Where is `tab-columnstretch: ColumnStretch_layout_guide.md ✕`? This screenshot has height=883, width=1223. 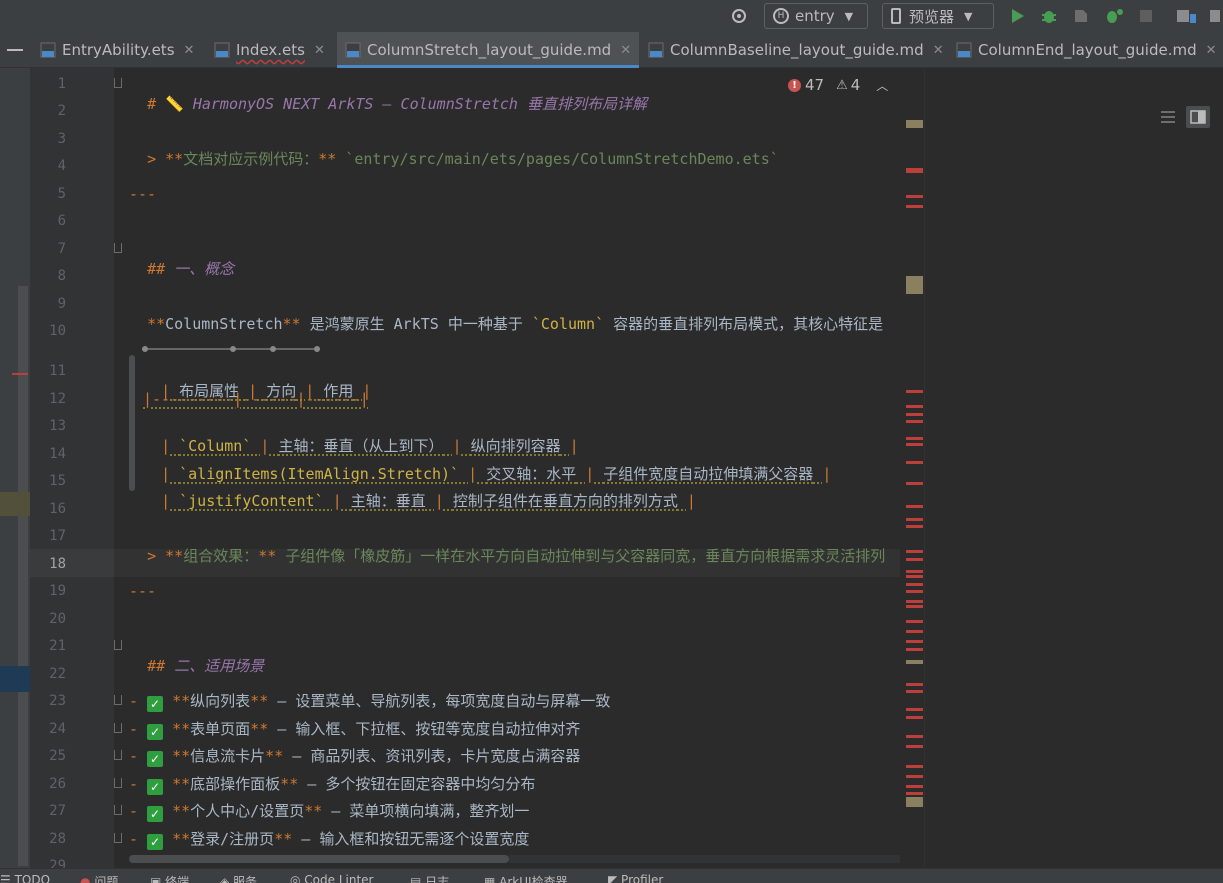
tab-columnstretch: ColumnStretch_layout_guide.md ✕ is located at coordinates (488, 50).